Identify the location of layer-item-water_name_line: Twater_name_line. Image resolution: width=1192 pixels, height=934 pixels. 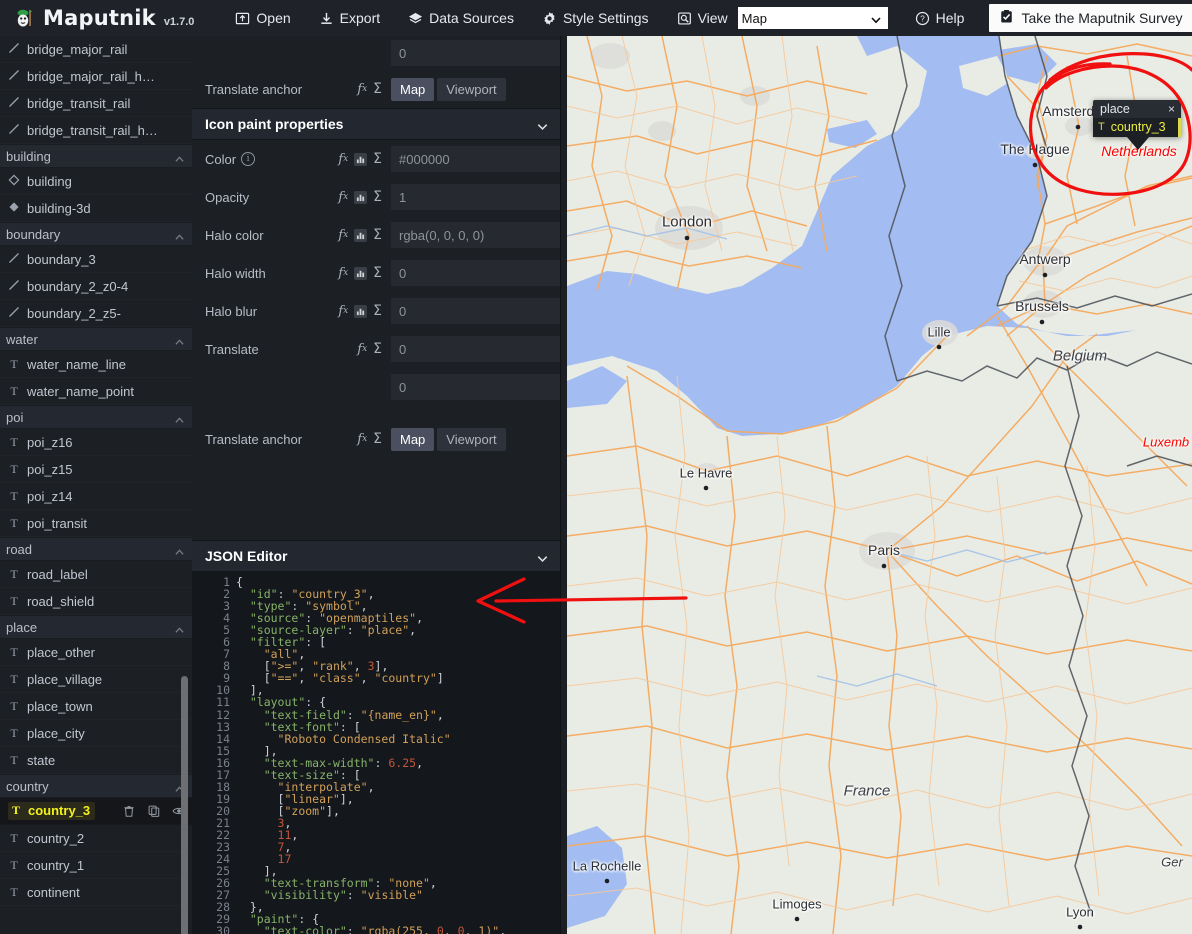
(96, 364).